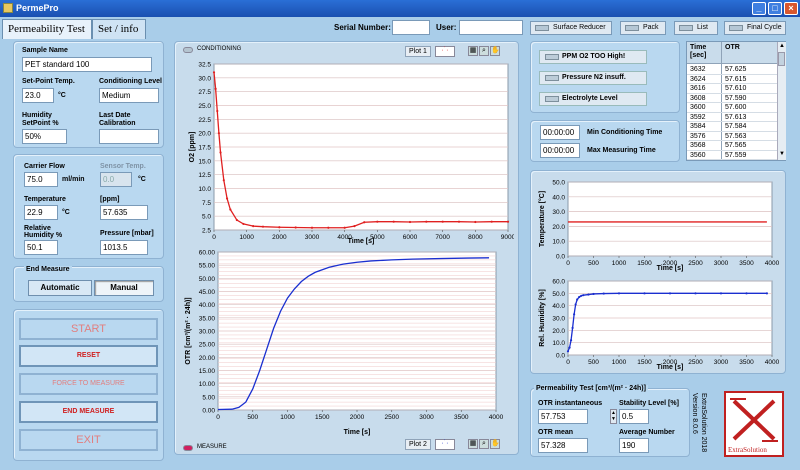 The image size is (800, 470). I want to click on close-button: ×, so click(791, 8).